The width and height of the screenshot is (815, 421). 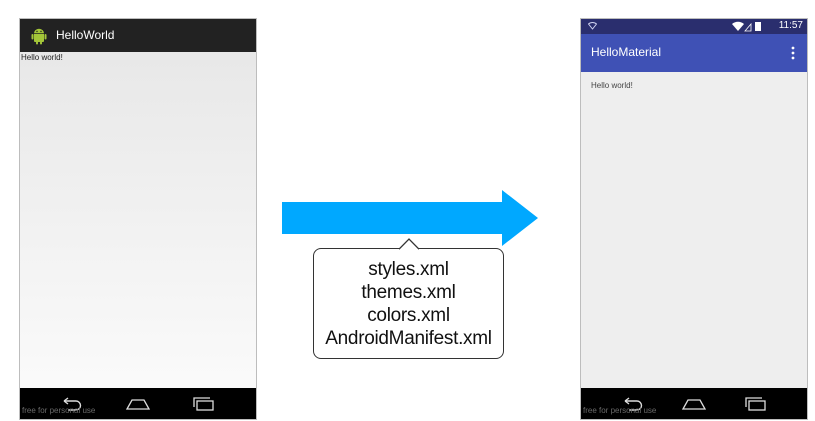 What do you see at coordinates (39, 36) in the screenshot?
I see `android-logo-icon` at bounding box center [39, 36].